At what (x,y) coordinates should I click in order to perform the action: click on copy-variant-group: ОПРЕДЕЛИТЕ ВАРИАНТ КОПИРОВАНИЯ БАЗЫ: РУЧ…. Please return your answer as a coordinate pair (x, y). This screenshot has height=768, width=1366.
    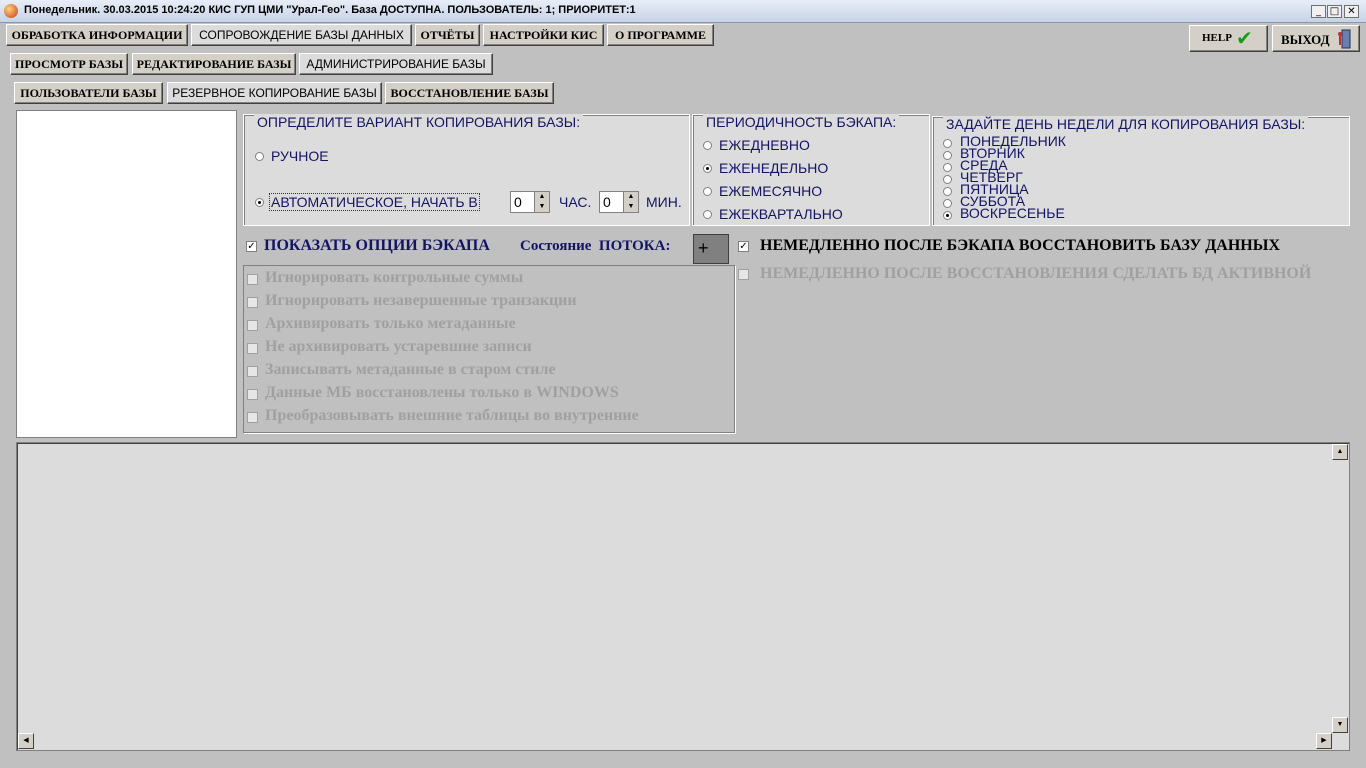
    Looking at the image, I should click on (466, 170).